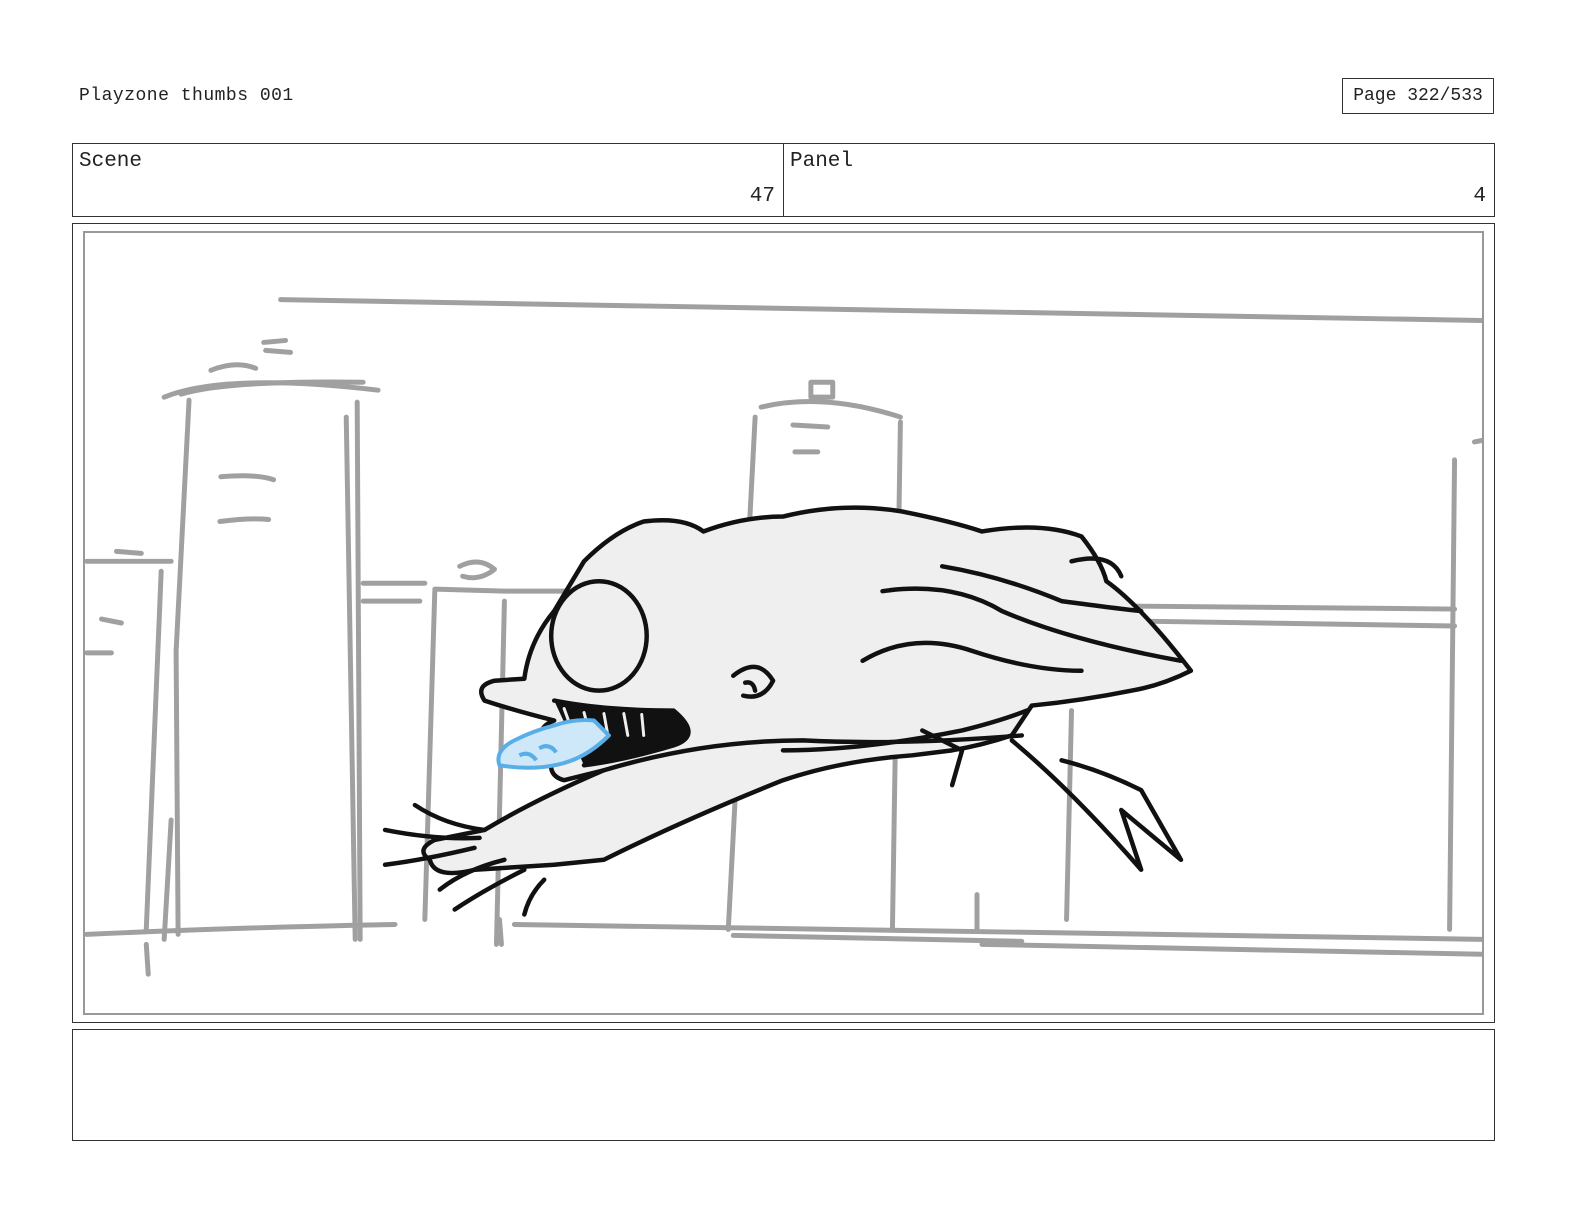 The image size is (1584, 1224). Describe the element at coordinates (822, 161) in the screenshot. I see `panel-label: Panel` at that location.